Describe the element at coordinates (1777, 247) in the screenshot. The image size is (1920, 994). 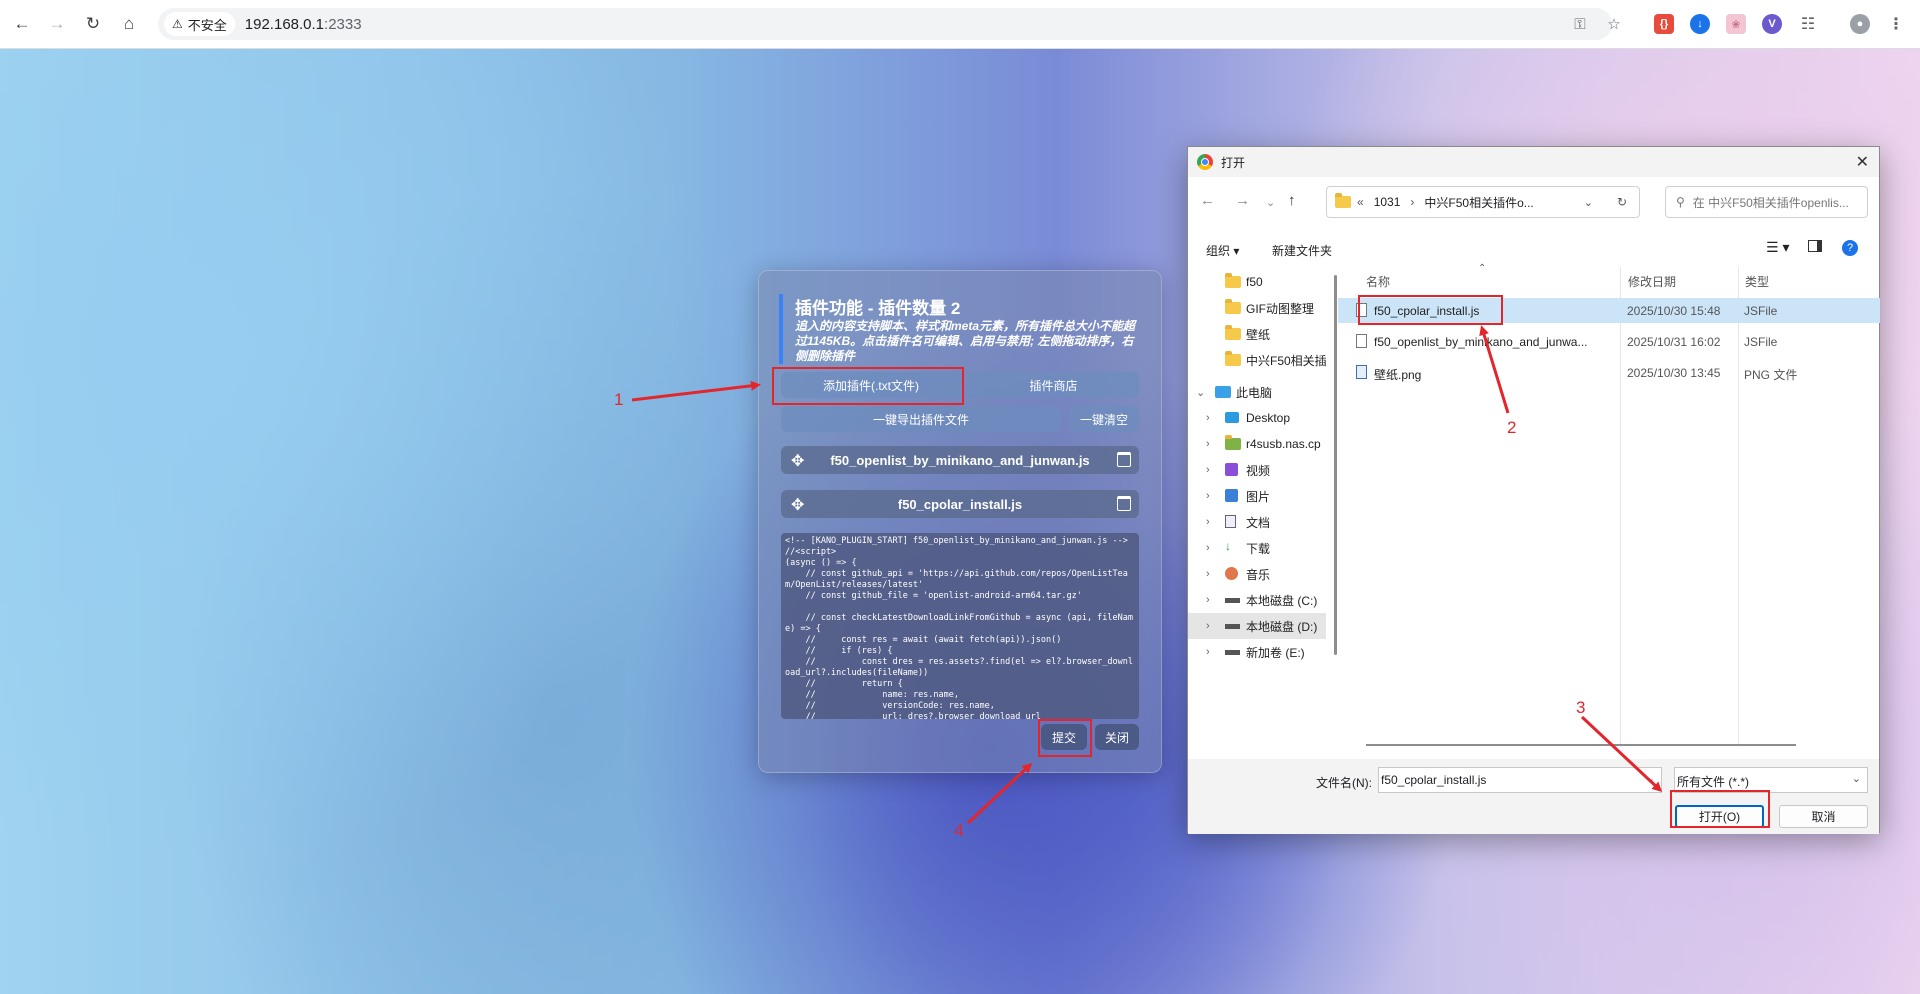
I see `view-options-icon: ☰ ▾` at that location.